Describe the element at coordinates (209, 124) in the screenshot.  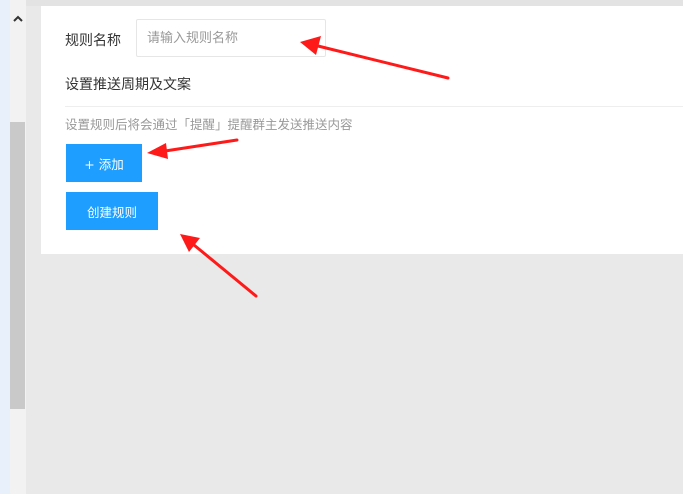
I see `push-hint-text: 设置规则后将会通过「提醒」提醒群主发送推送内容` at that location.